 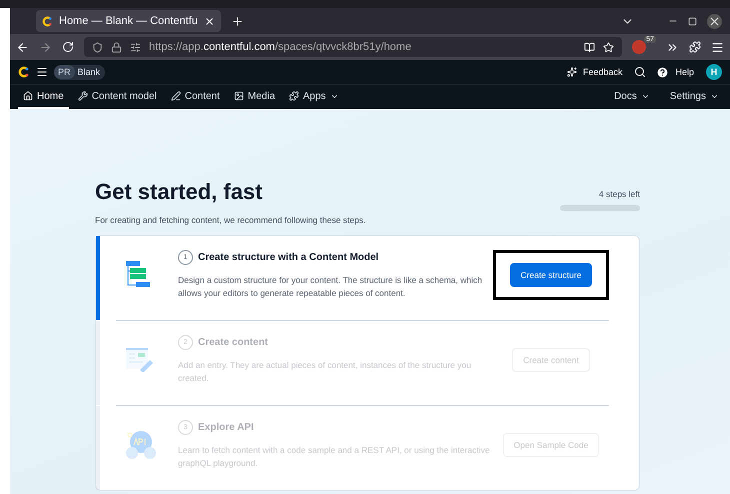 What do you see at coordinates (135, 47) in the screenshot?
I see `permissions-icon` at bounding box center [135, 47].